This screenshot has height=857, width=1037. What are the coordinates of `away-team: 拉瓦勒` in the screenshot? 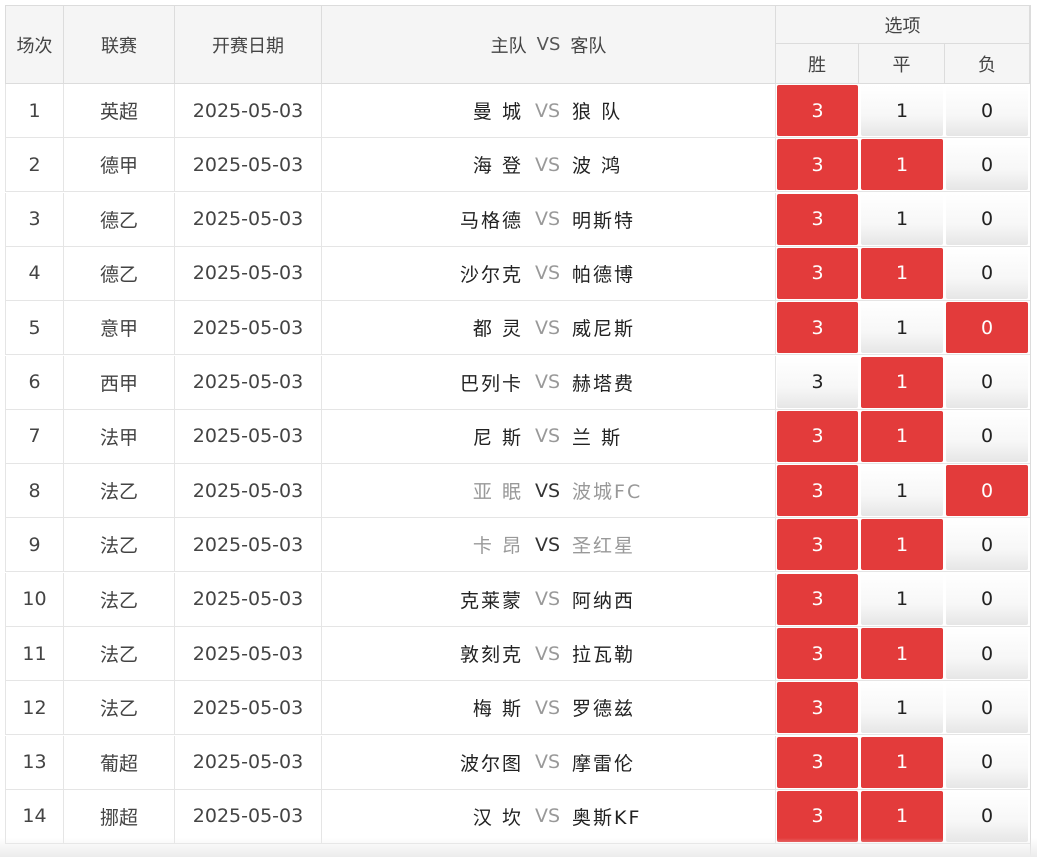 It's located at (604, 655).